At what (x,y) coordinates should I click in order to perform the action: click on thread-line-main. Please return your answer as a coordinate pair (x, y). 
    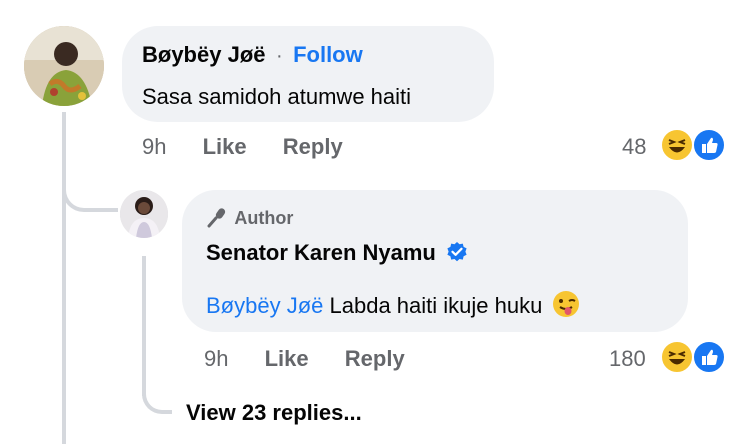
    Looking at the image, I should click on (64, 278).